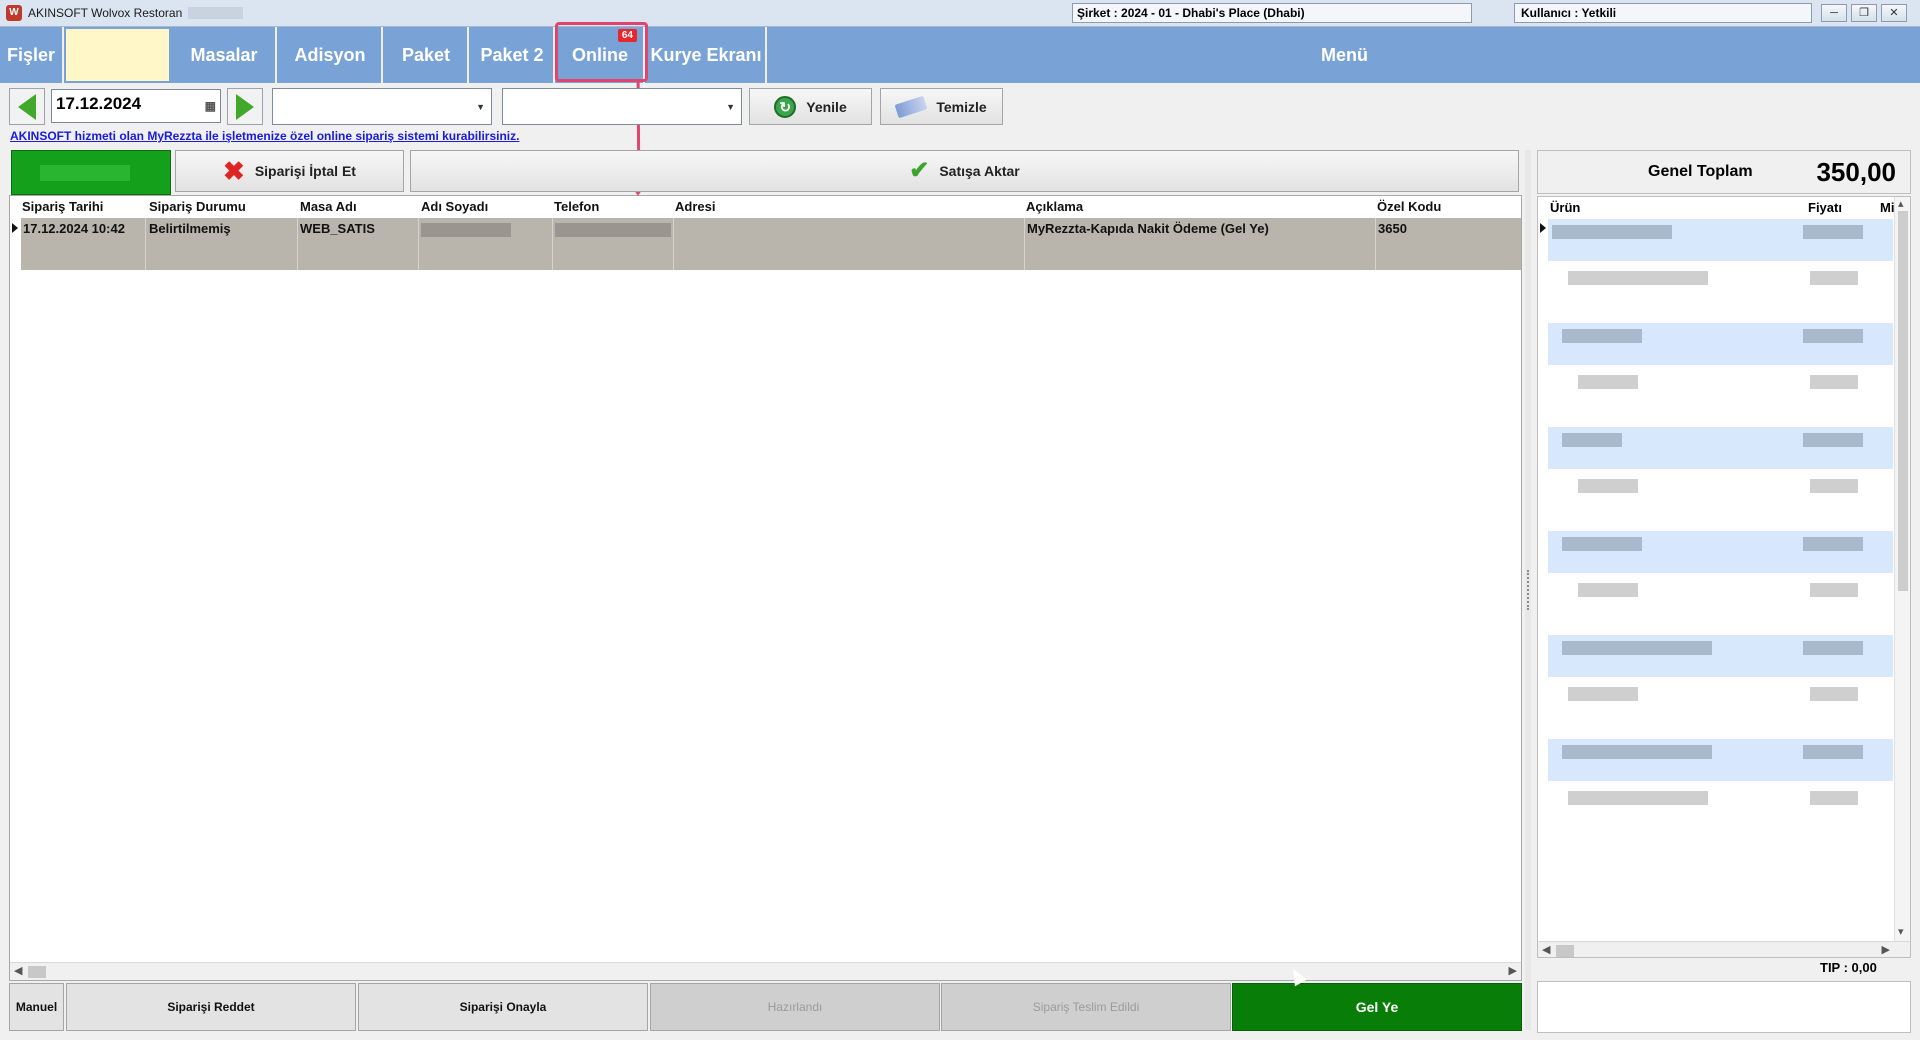  I want to click on cell-full-name-redacted, so click(466, 230).